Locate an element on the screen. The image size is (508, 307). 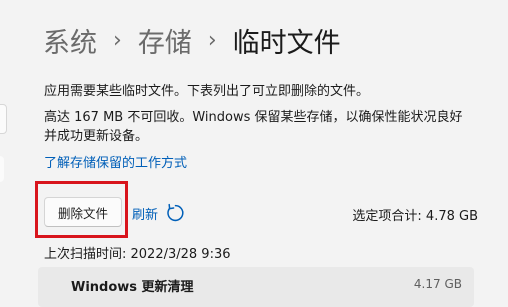
refresh-icon is located at coordinates (175, 213).